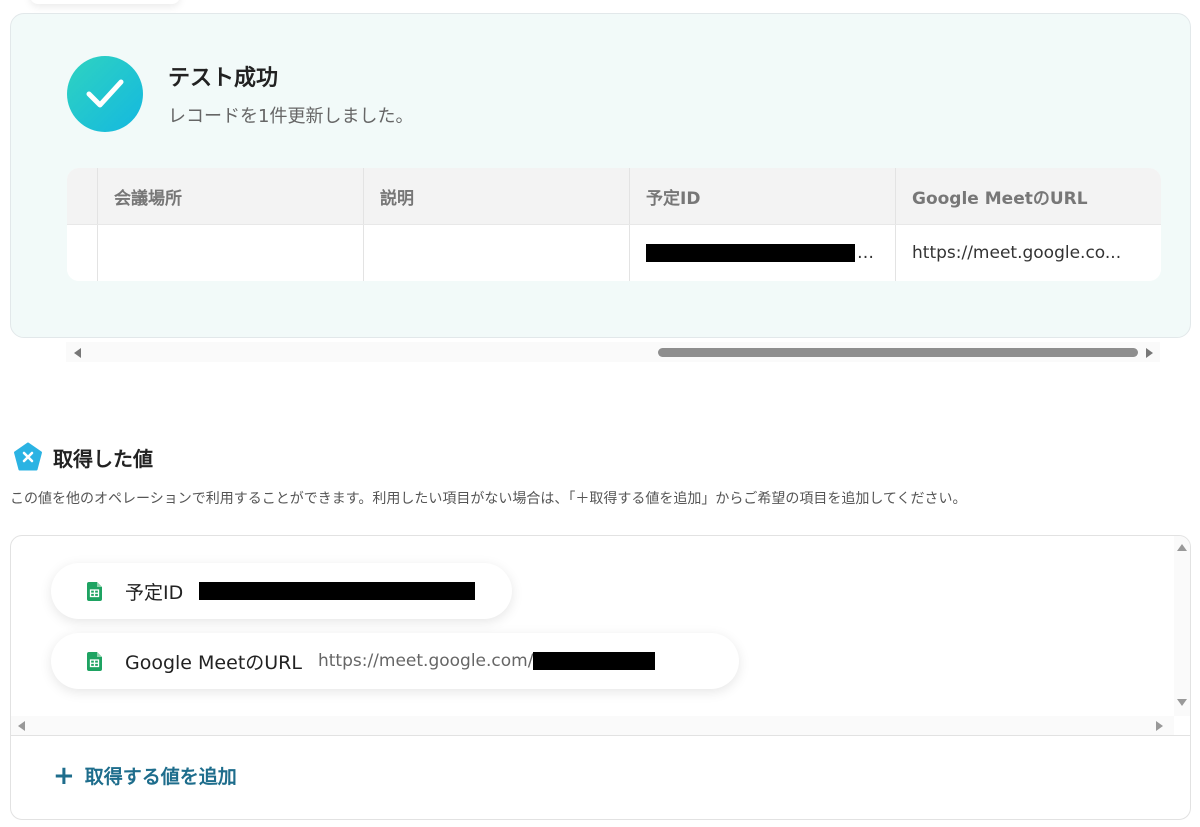 The image size is (1200, 827). Describe the element at coordinates (1000, 198) in the screenshot. I see `table-header-cell: Google MeetのURL` at that location.